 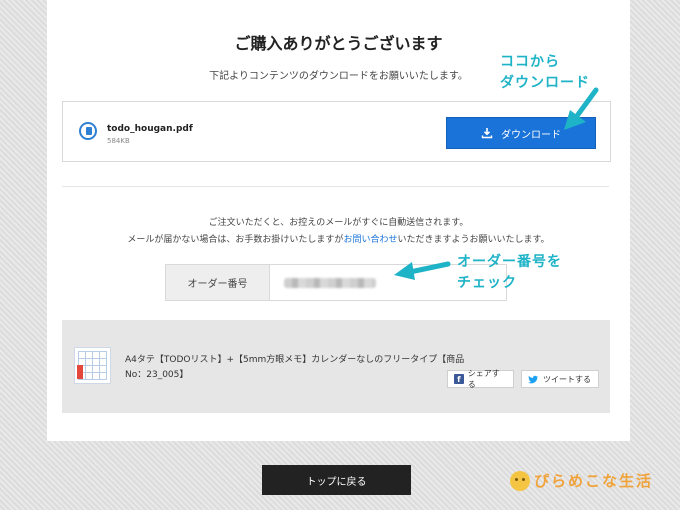 What do you see at coordinates (92, 365) in the screenshot?
I see `product-thumbnail` at bounding box center [92, 365].